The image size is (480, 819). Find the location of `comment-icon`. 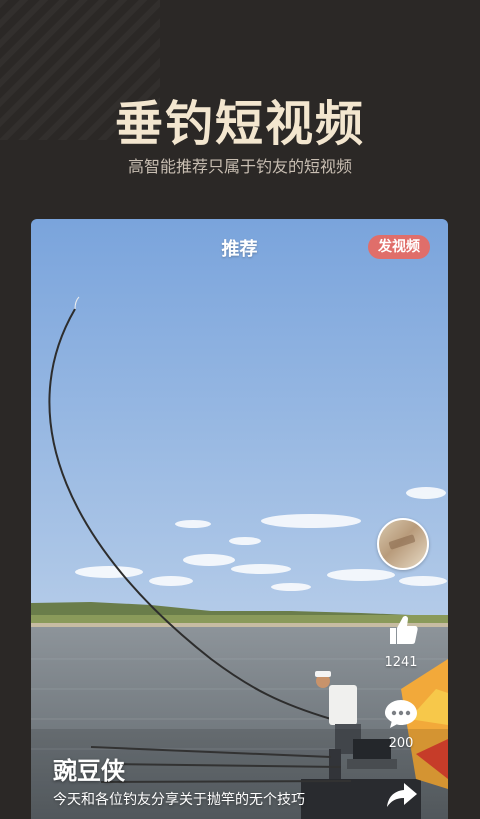

comment-icon is located at coordinates (401, 714).